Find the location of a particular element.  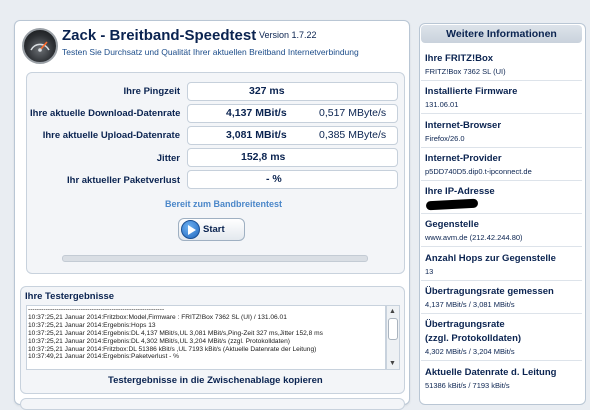

browser-heading: Internet-Browser is located at coordinates (463, 125).